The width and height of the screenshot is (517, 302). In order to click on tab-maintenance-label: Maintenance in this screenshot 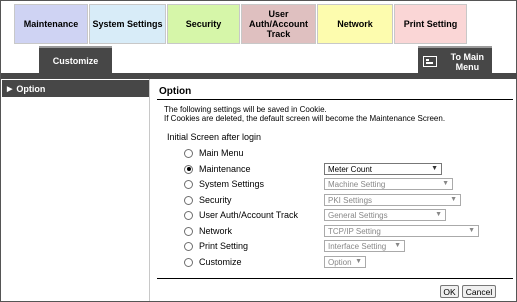, I will do `click(51, 24)`.